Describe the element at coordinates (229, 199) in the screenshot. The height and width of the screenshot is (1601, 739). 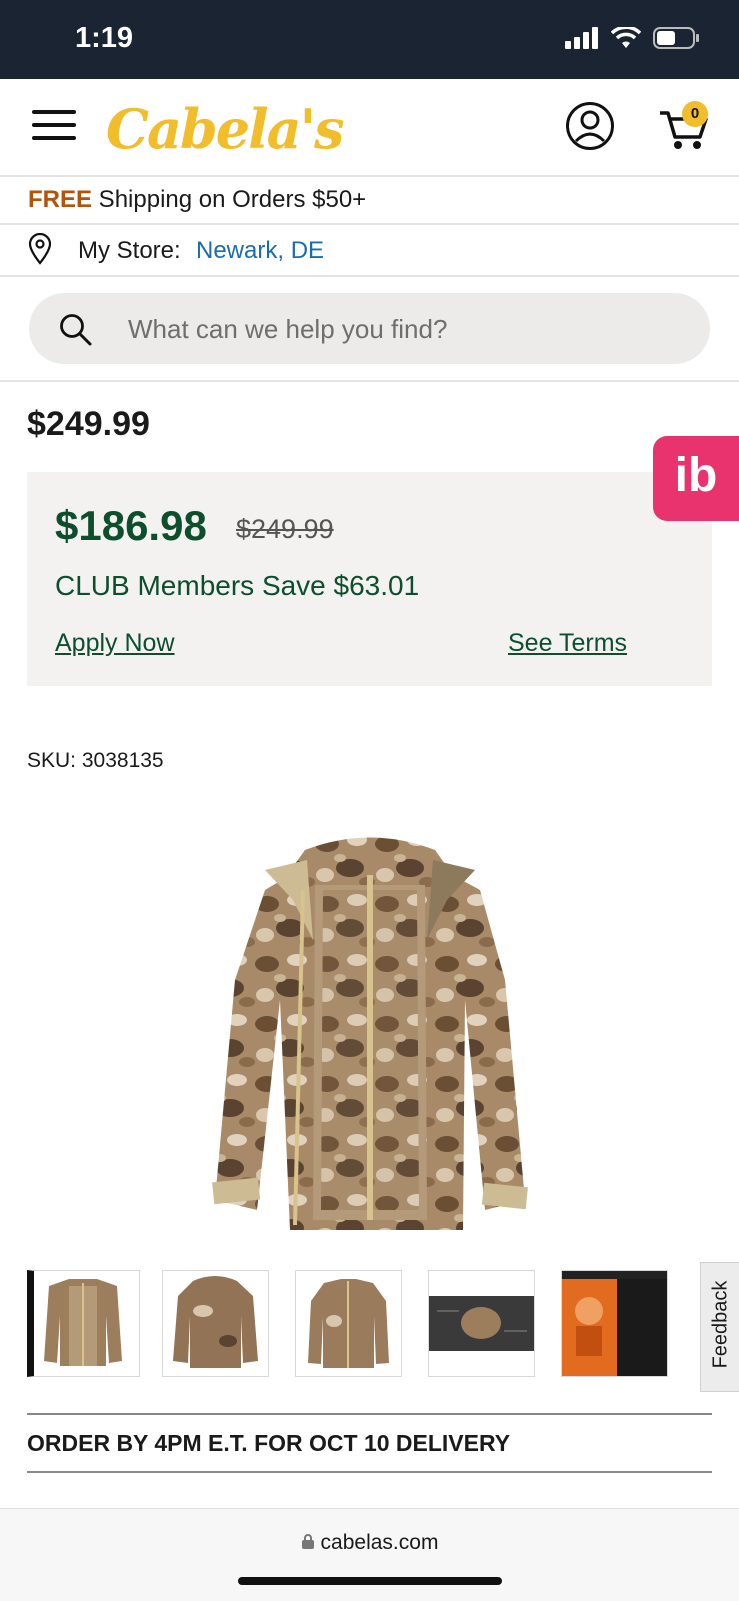
I see `shipping-text: Shipping on Orders $50+` at that location.